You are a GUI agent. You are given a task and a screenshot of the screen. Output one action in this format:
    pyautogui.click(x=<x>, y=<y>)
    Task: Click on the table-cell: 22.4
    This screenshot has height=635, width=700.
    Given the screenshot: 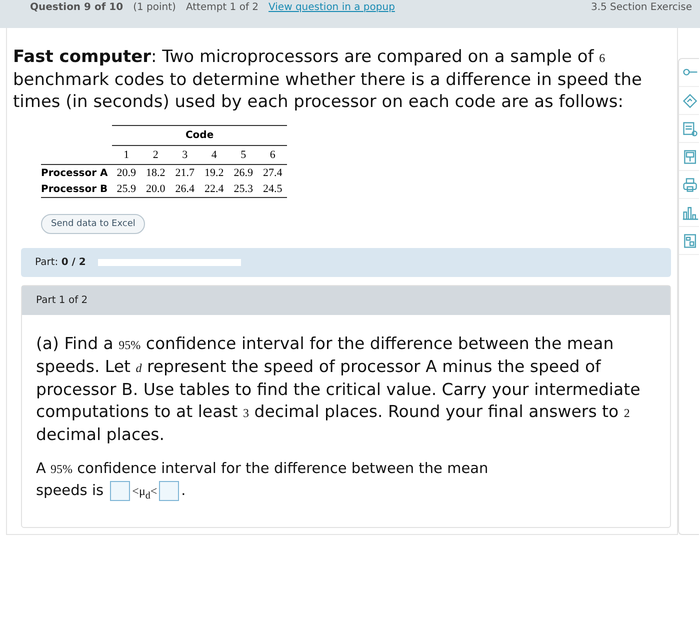 What is the action you would take?
    pyautogui.click(x=214, y=189)
    